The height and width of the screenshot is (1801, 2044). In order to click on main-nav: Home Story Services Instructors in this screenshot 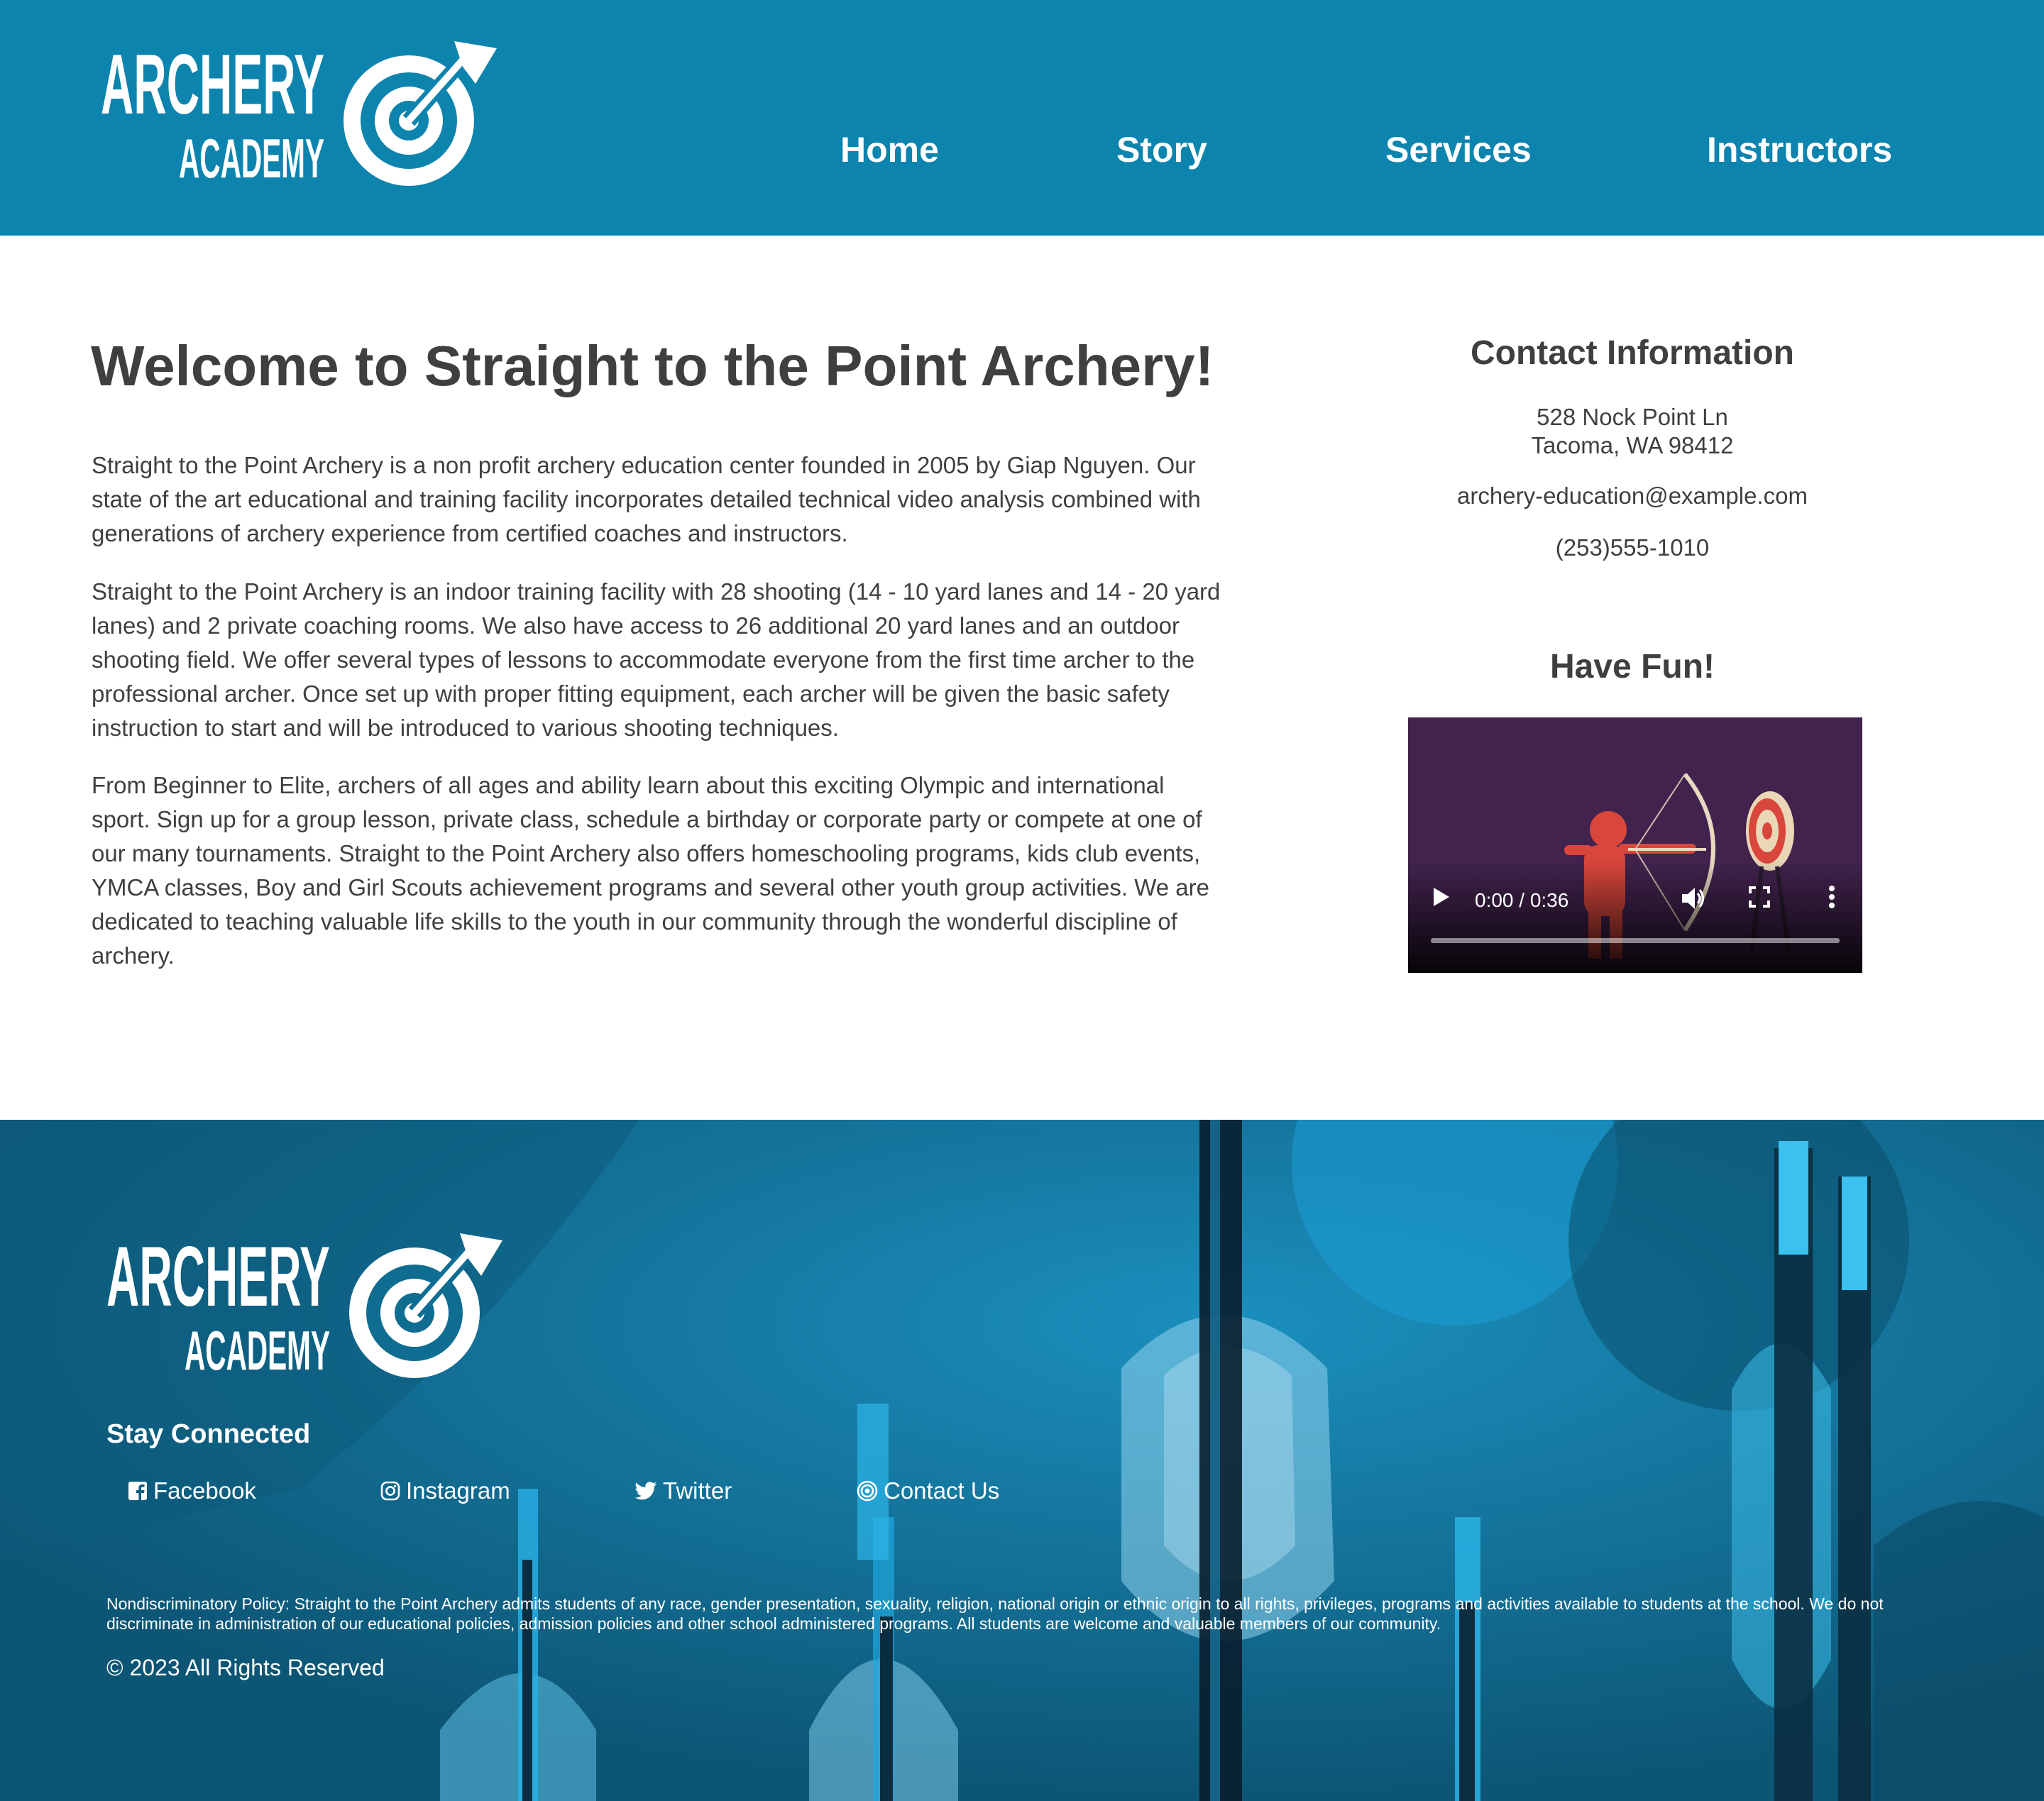, I will do `click(1022, 157)`.